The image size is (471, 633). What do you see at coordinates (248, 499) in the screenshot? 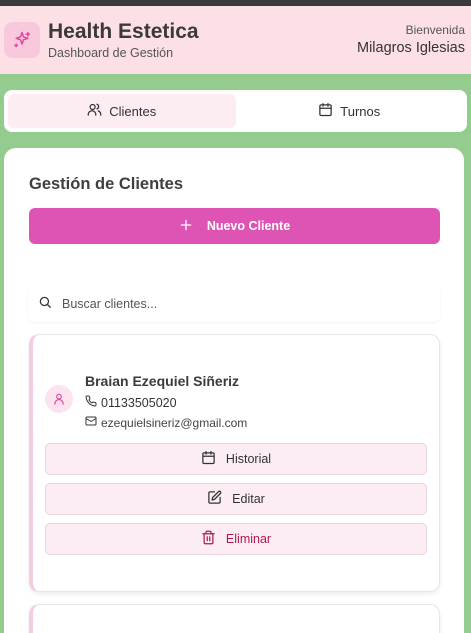
I see `edit-button-label: Editar` at bounding box center [248, 499].